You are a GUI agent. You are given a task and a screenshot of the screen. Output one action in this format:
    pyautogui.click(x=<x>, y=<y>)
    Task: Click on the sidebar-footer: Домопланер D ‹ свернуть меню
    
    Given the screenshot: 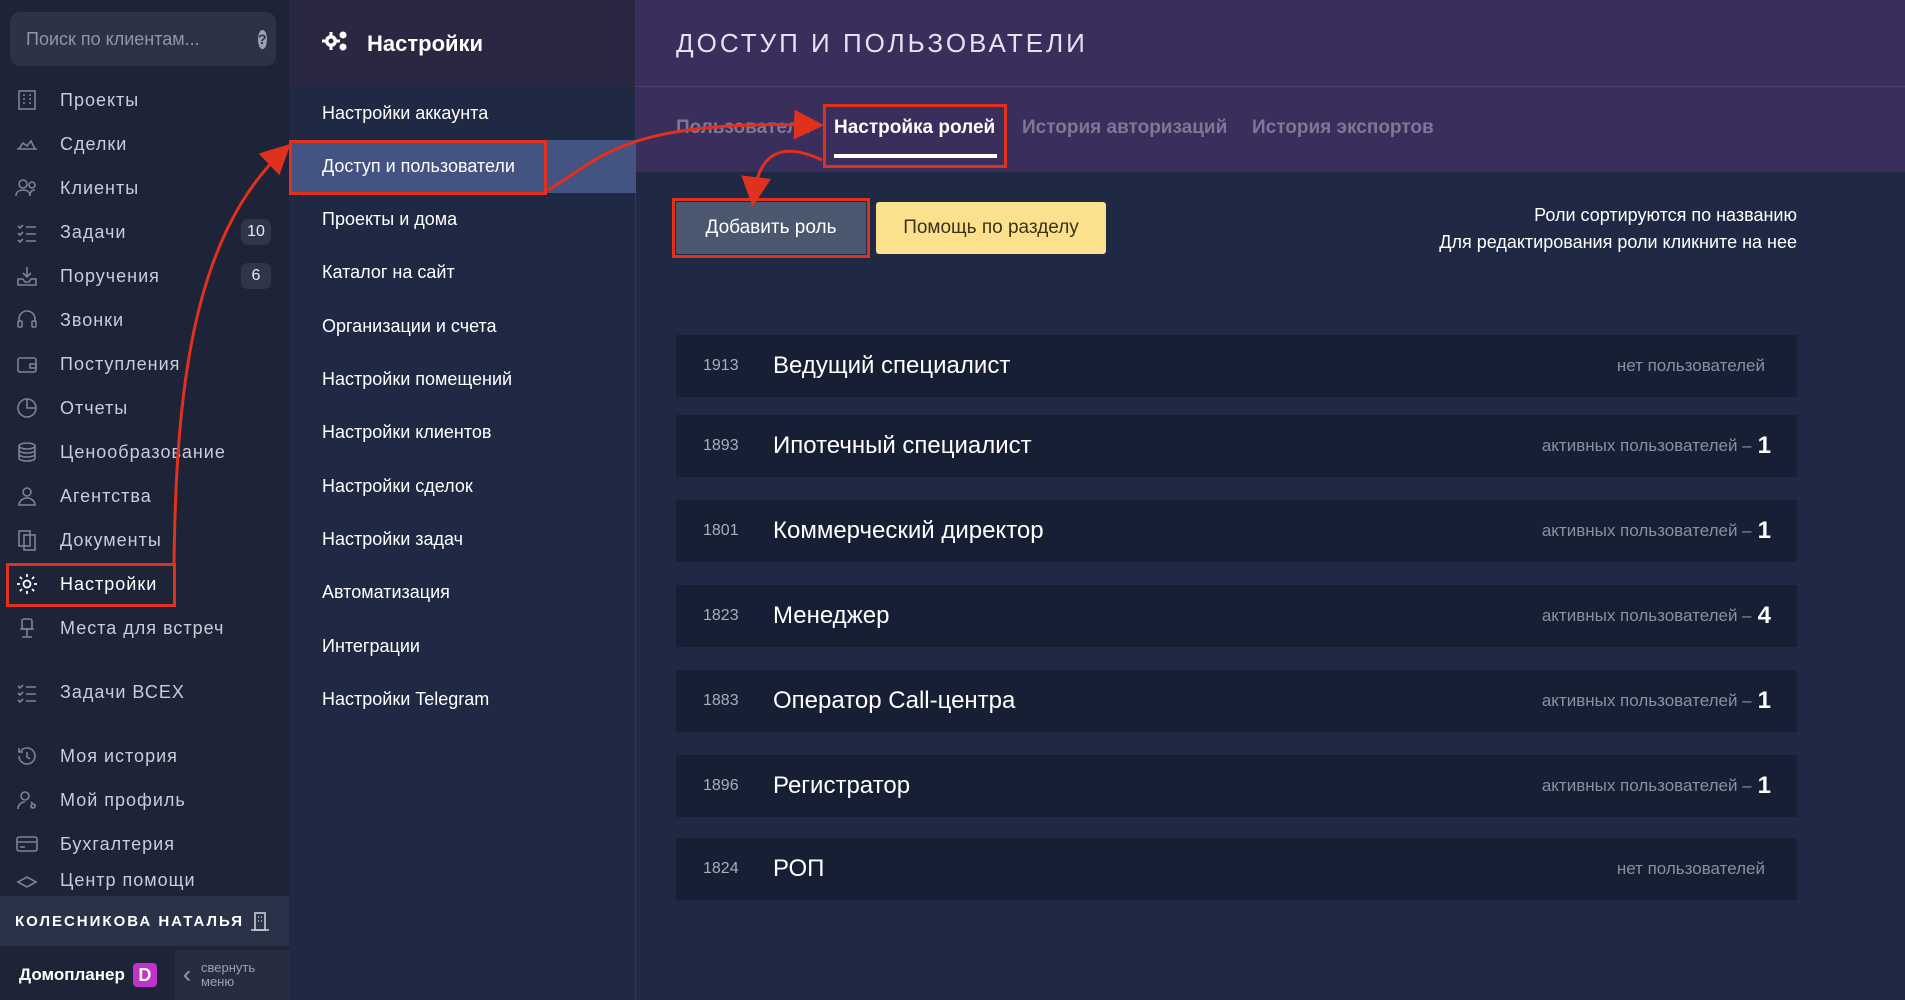 What is the action you would take?
    pyautogui.click(x=144, y=975)
    